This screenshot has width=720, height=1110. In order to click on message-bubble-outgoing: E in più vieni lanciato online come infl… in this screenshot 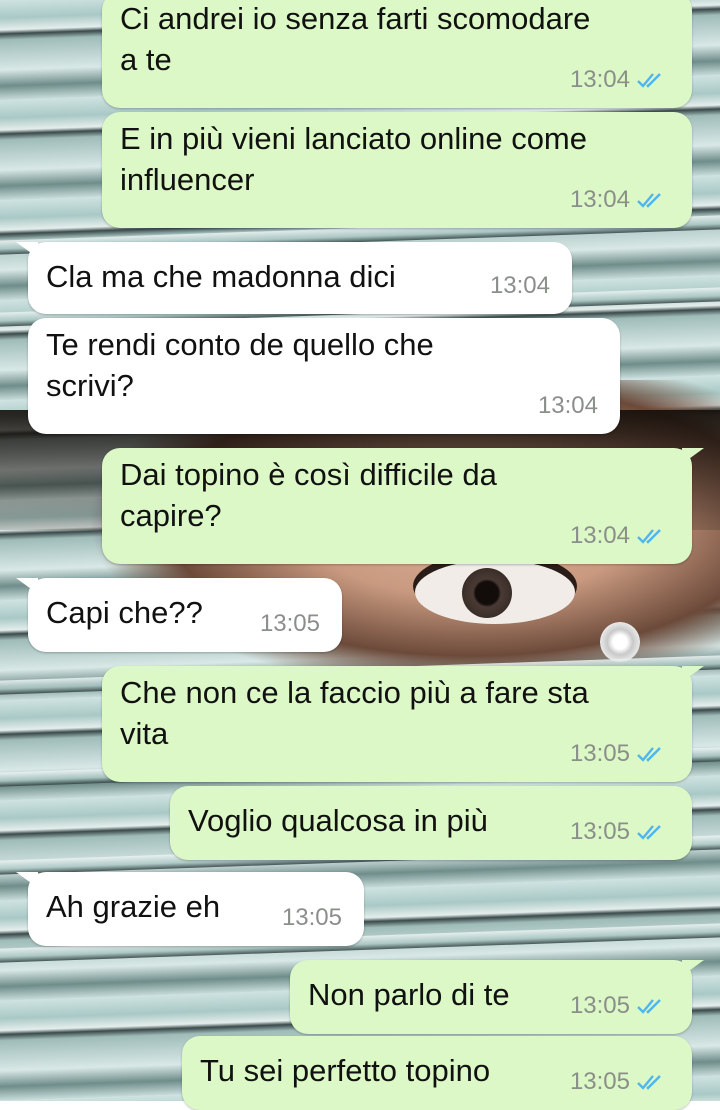, I will do `click(397, 170)`.